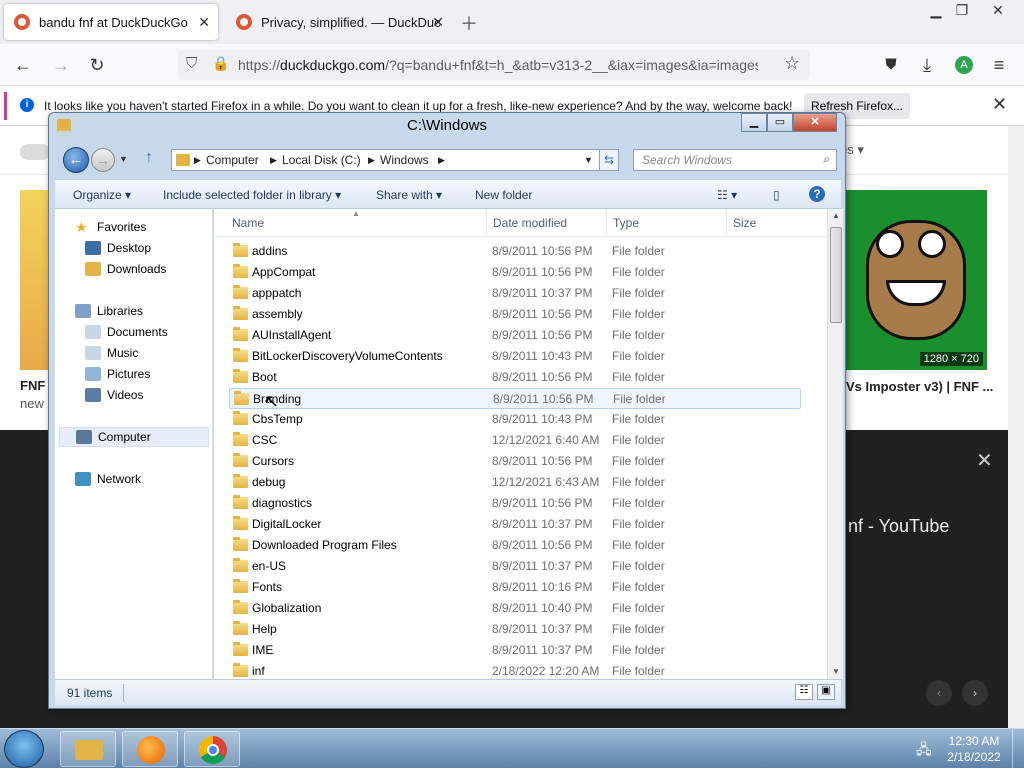 The height and width of the screenshot is (769, 1024). I want to click on file-row: addins 8/9/2011 10:56 PM File folder, so click(515, 251).